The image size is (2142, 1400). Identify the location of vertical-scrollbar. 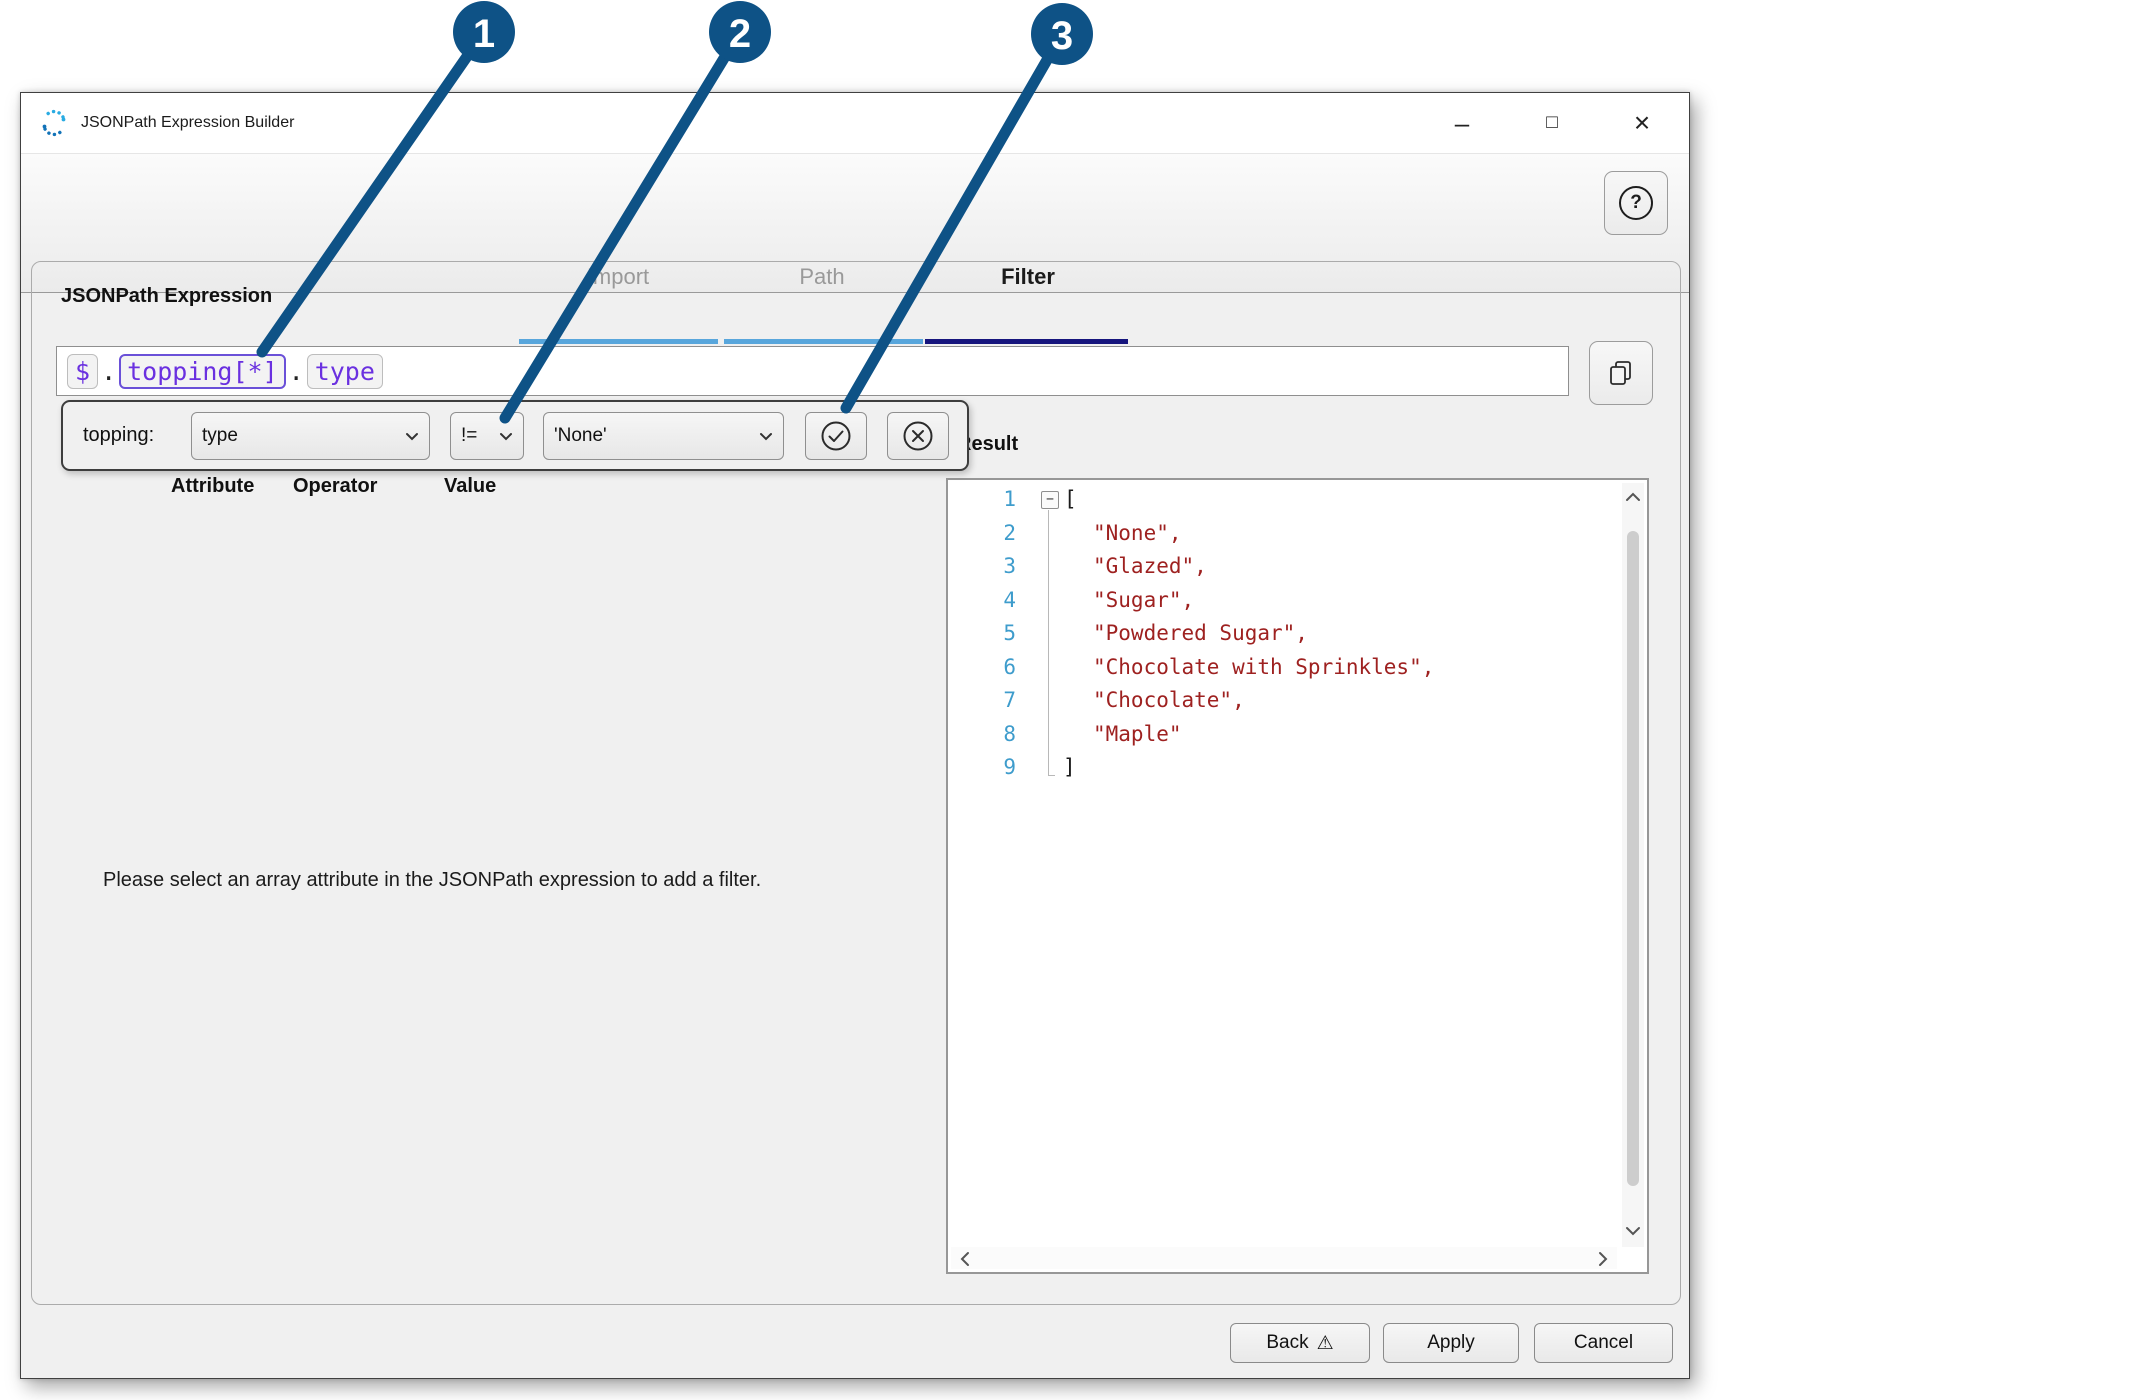
(1633, 865).